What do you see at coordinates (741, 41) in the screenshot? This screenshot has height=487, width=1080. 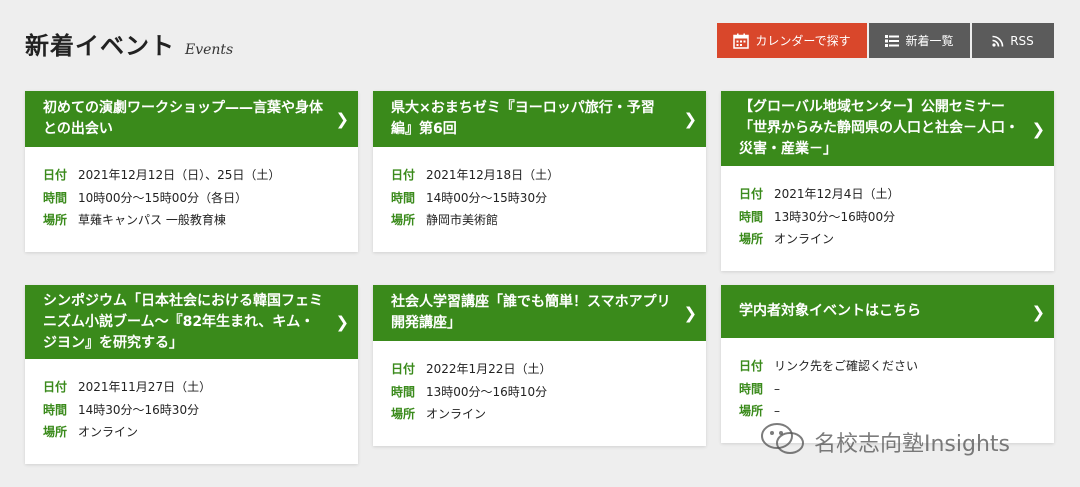 I see `calendar-icon` at bounding box center [741, 41].